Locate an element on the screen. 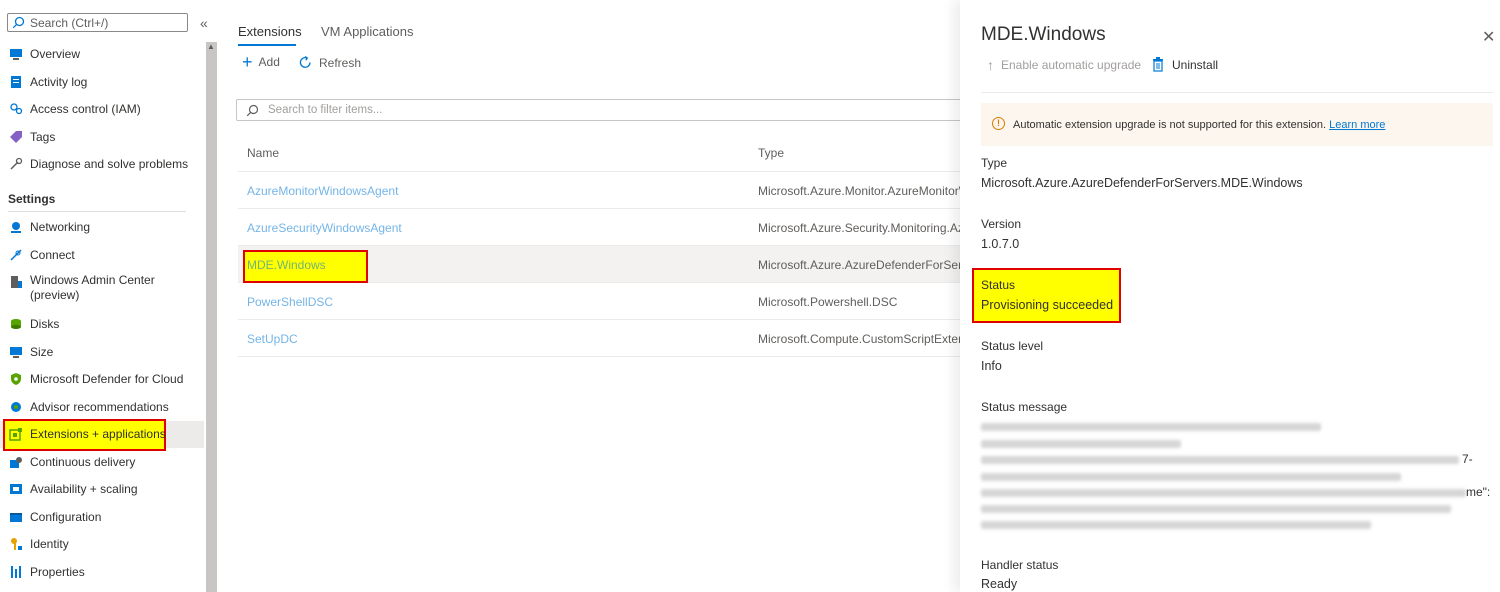  nav-item-diagnose: Diagnose and solve problems is located at coordinates (98, 164).